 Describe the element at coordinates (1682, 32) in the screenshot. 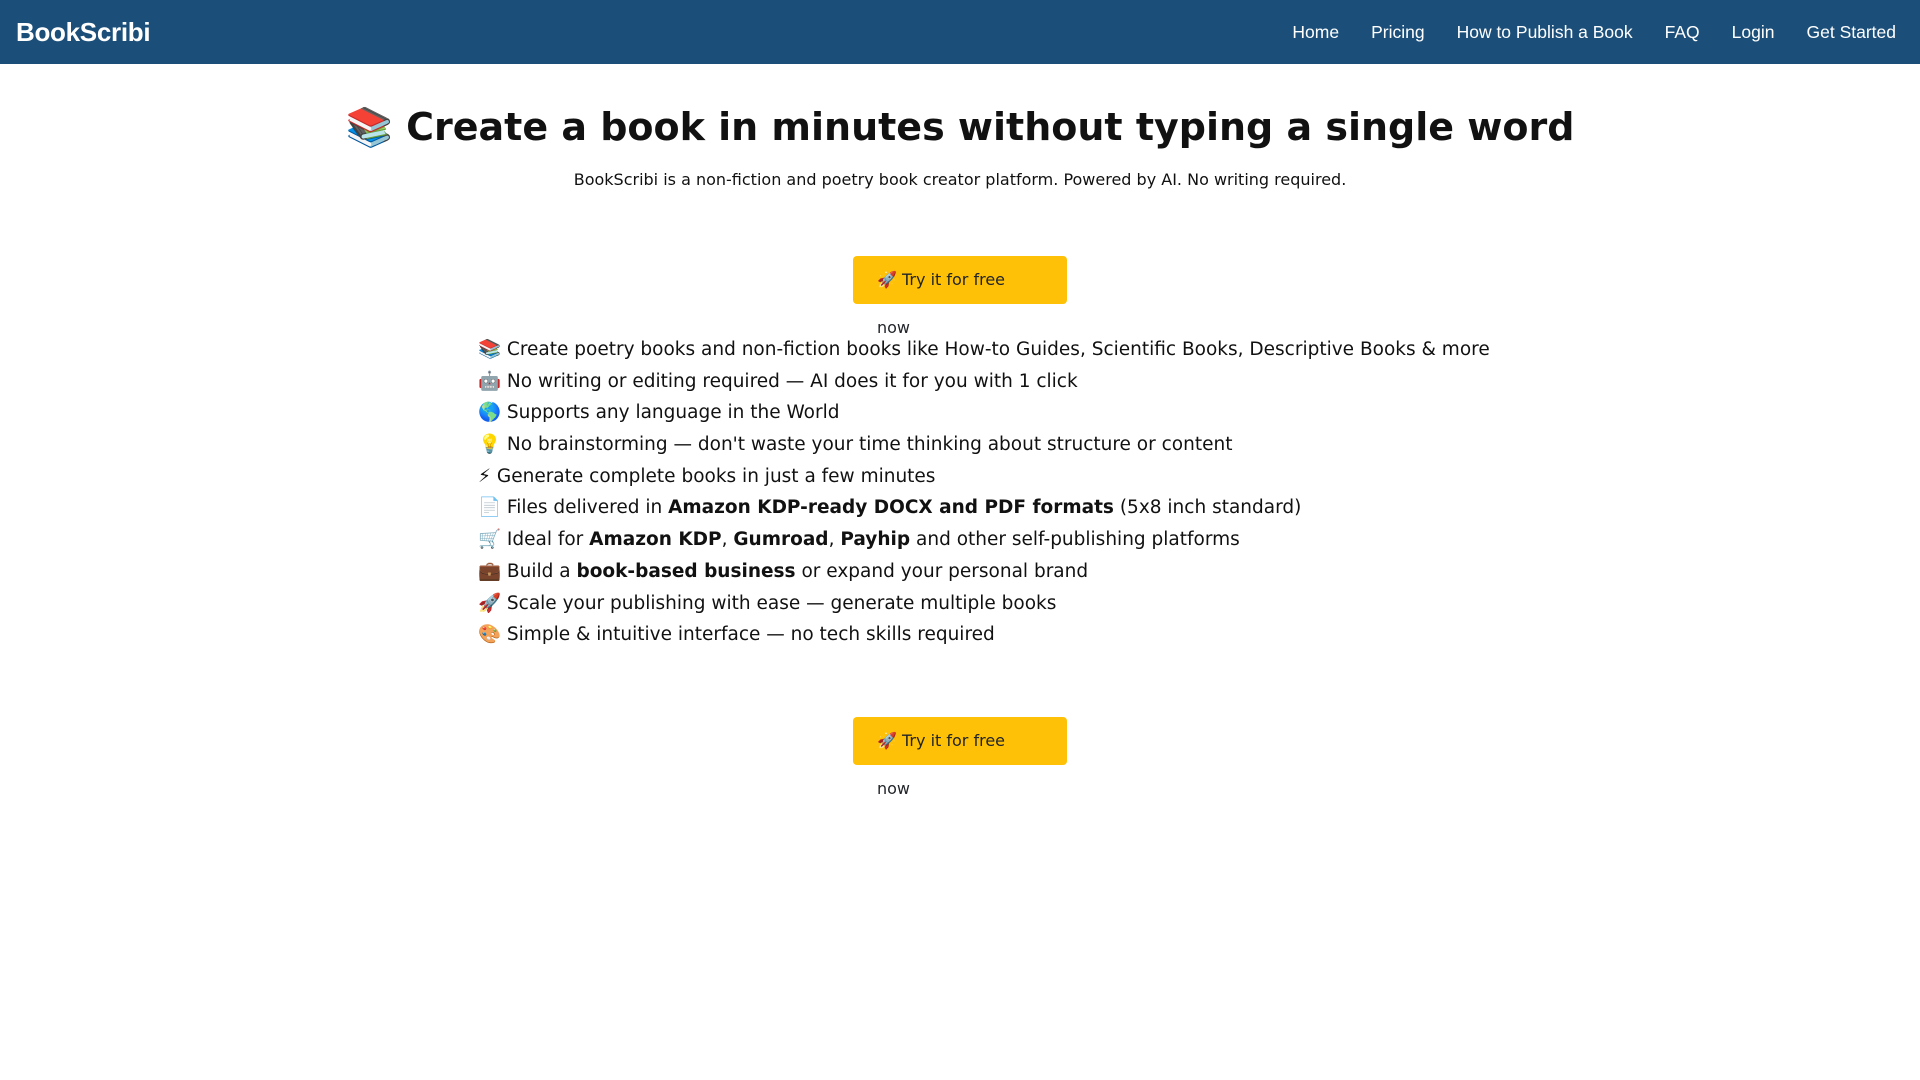

I see `nav-faq-link: FAQ` at that location.